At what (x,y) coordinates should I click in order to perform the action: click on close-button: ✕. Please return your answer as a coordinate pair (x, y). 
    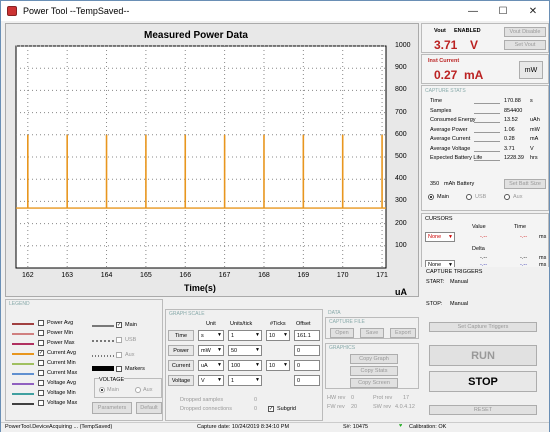
    Looking at the image, I should click on (533, 11).